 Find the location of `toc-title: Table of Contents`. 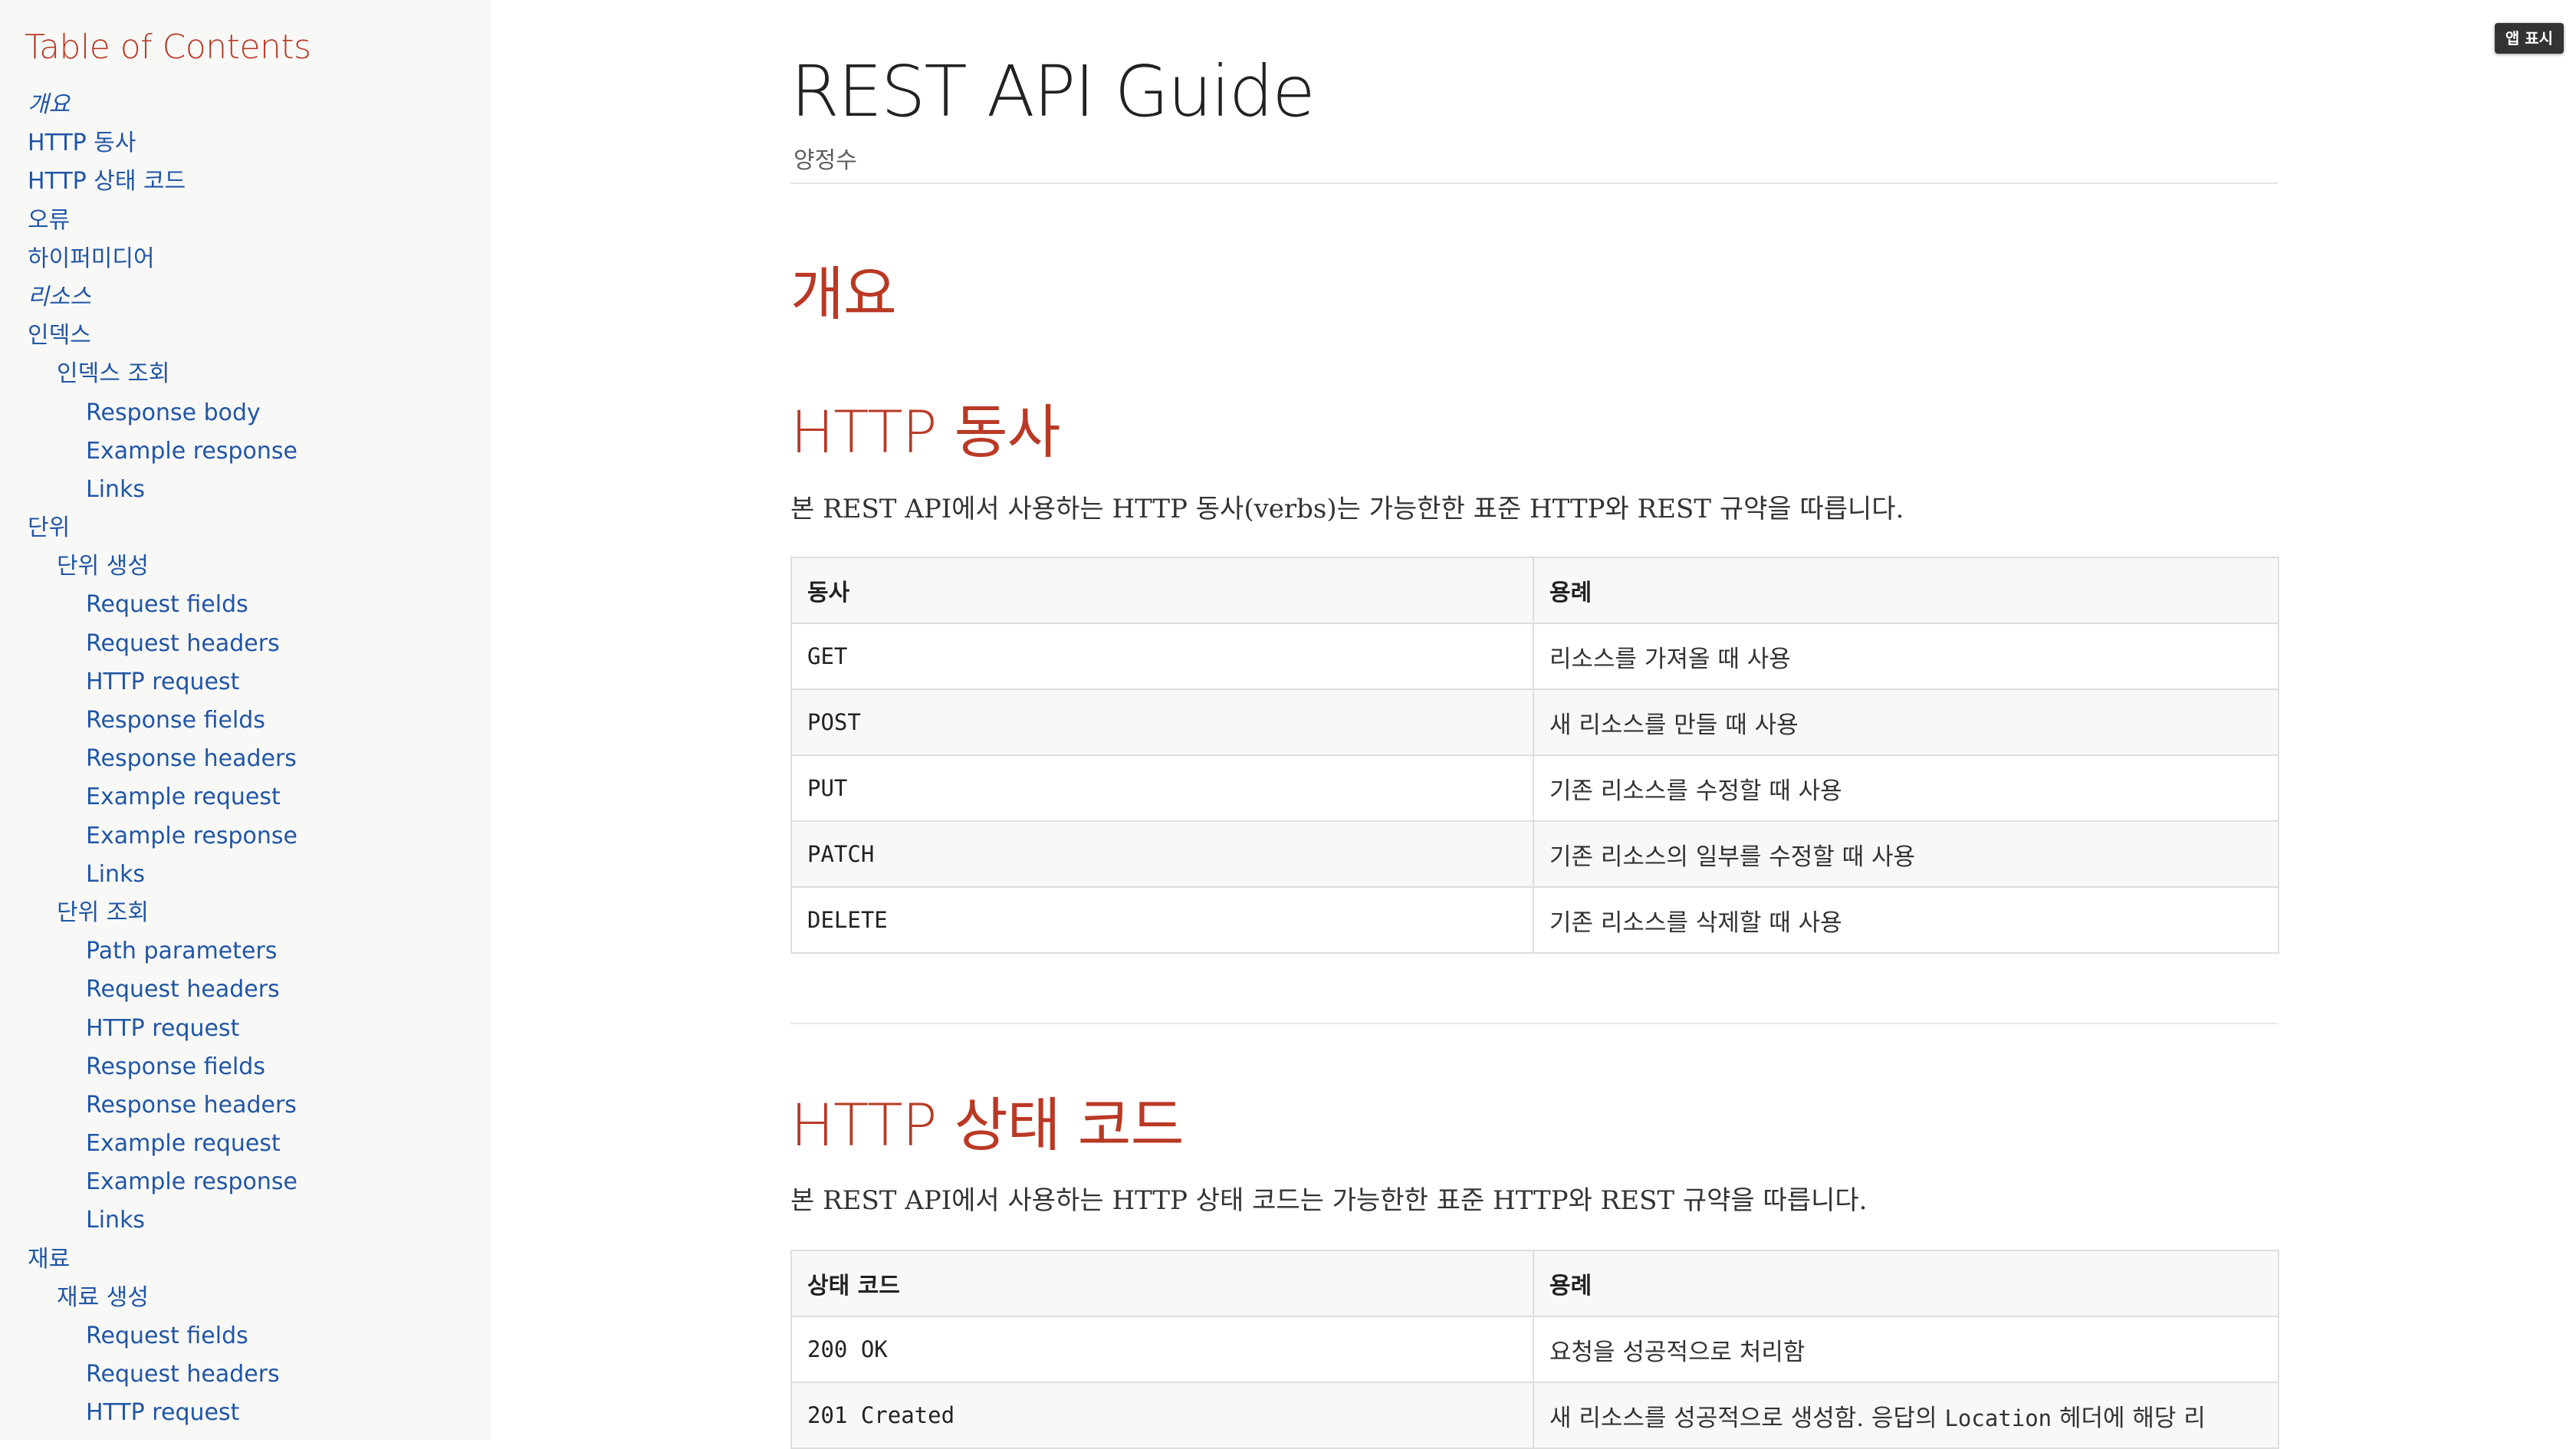

toc-title: Table of Contents is located at coordinates (168, 48).